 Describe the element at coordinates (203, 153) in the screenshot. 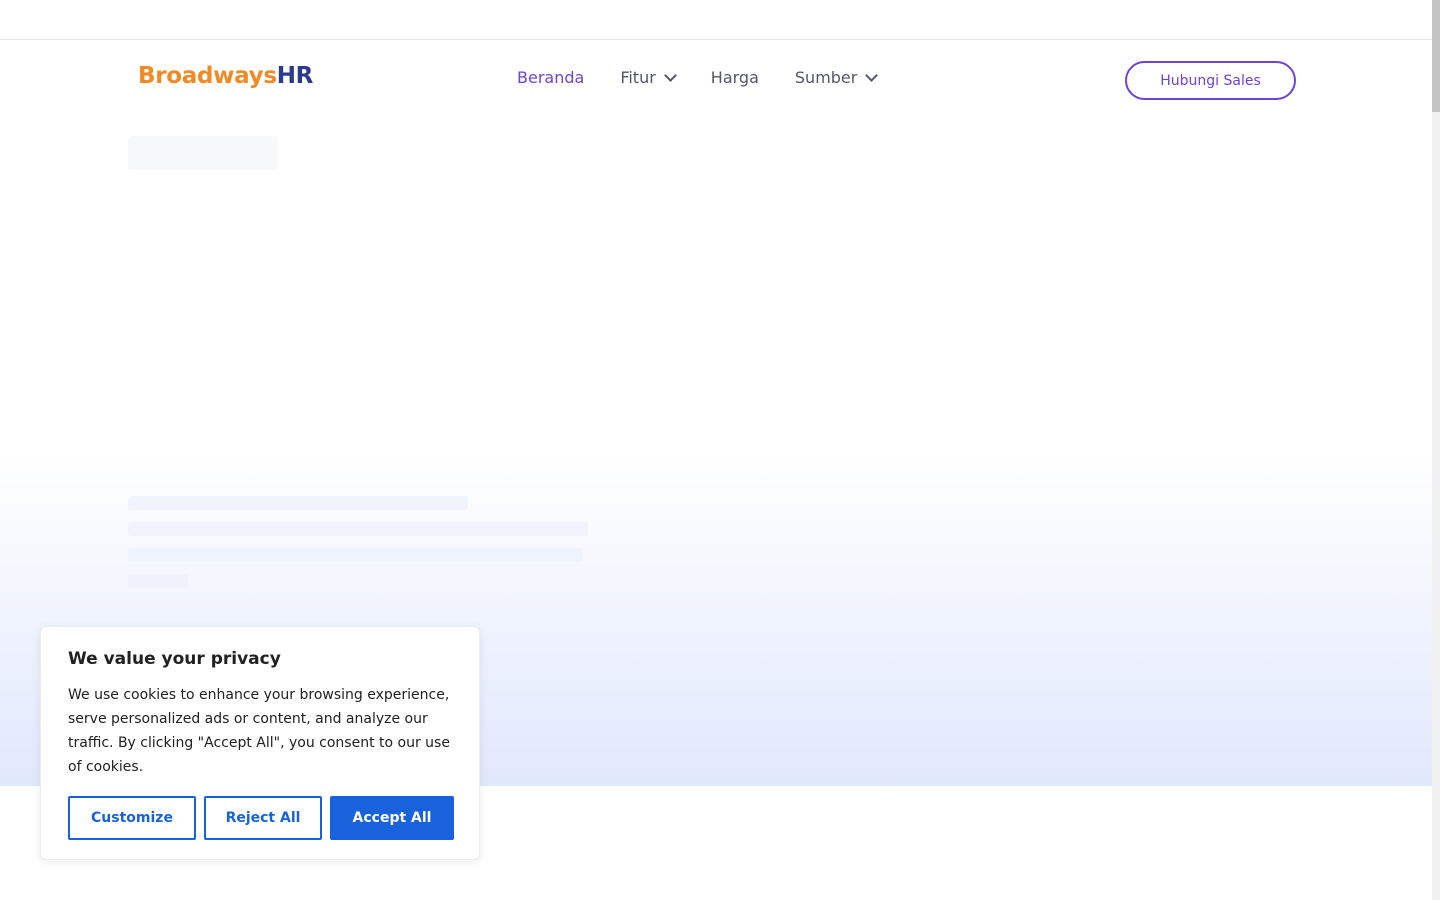

I see `loading-placeholder-title` at that location.